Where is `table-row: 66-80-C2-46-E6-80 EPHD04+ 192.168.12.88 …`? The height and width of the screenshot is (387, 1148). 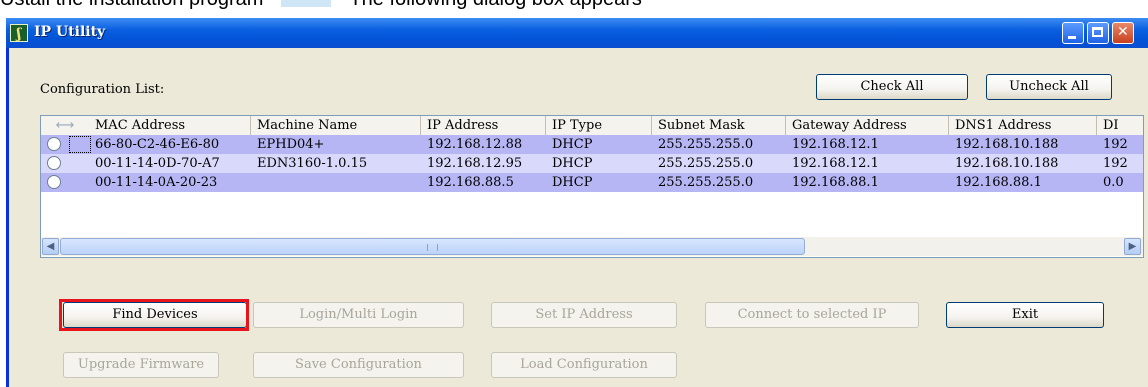
table-row: 66-80-C2-46-E6-80 EPHD04+ 192.168.12.88 … is located at coordinates (592, 144).